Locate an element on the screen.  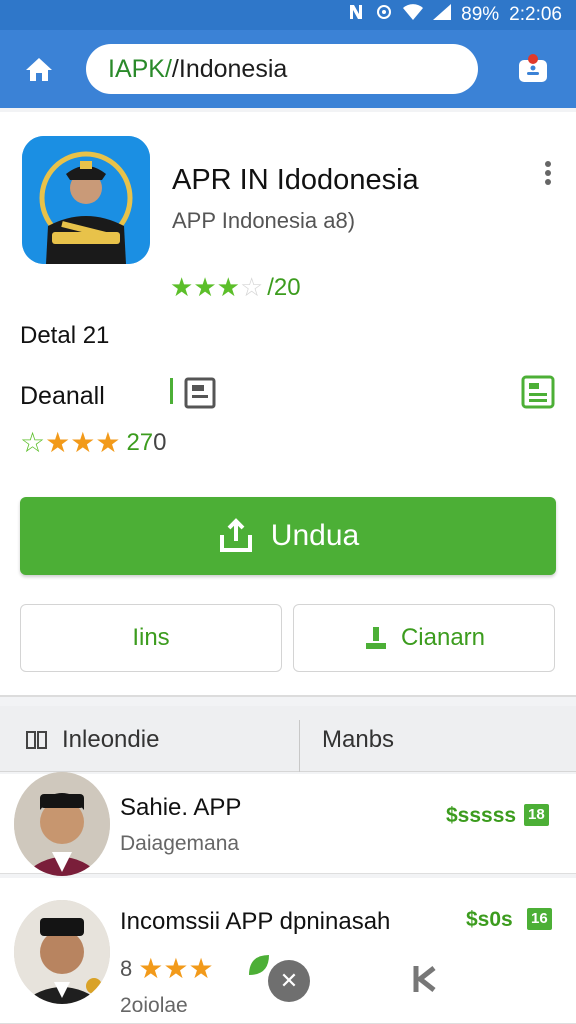
price-badge: 18 is located at coordinates (536, 815).